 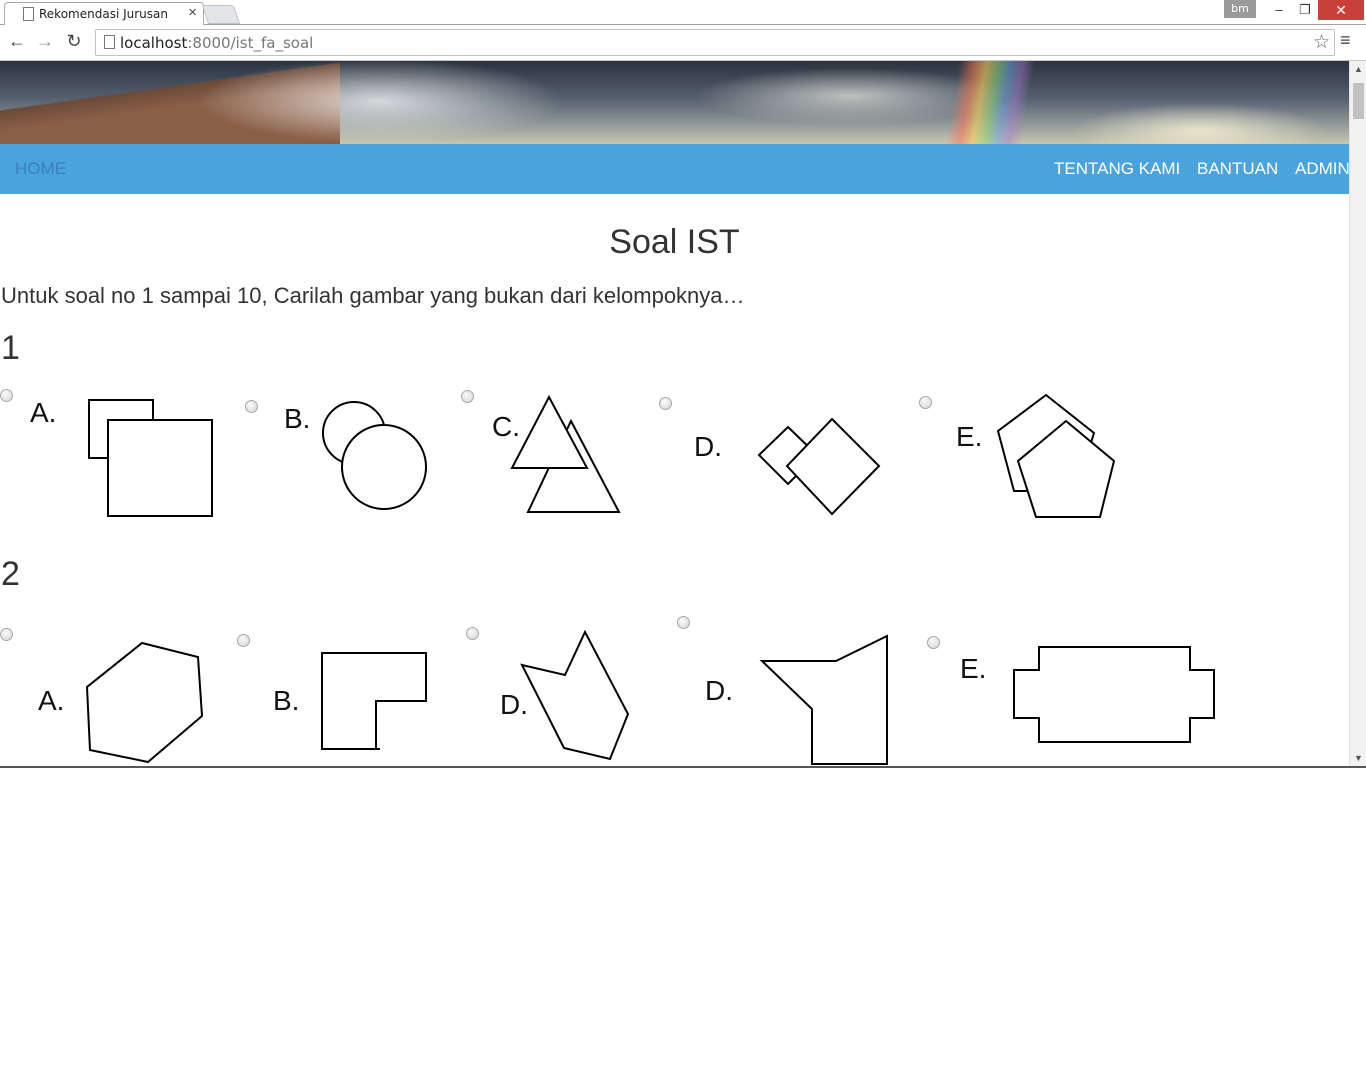 What do you see at coordinates (221, 14) in the screenshot?
I see `new-tab-button` at bounding box center [221, 14].